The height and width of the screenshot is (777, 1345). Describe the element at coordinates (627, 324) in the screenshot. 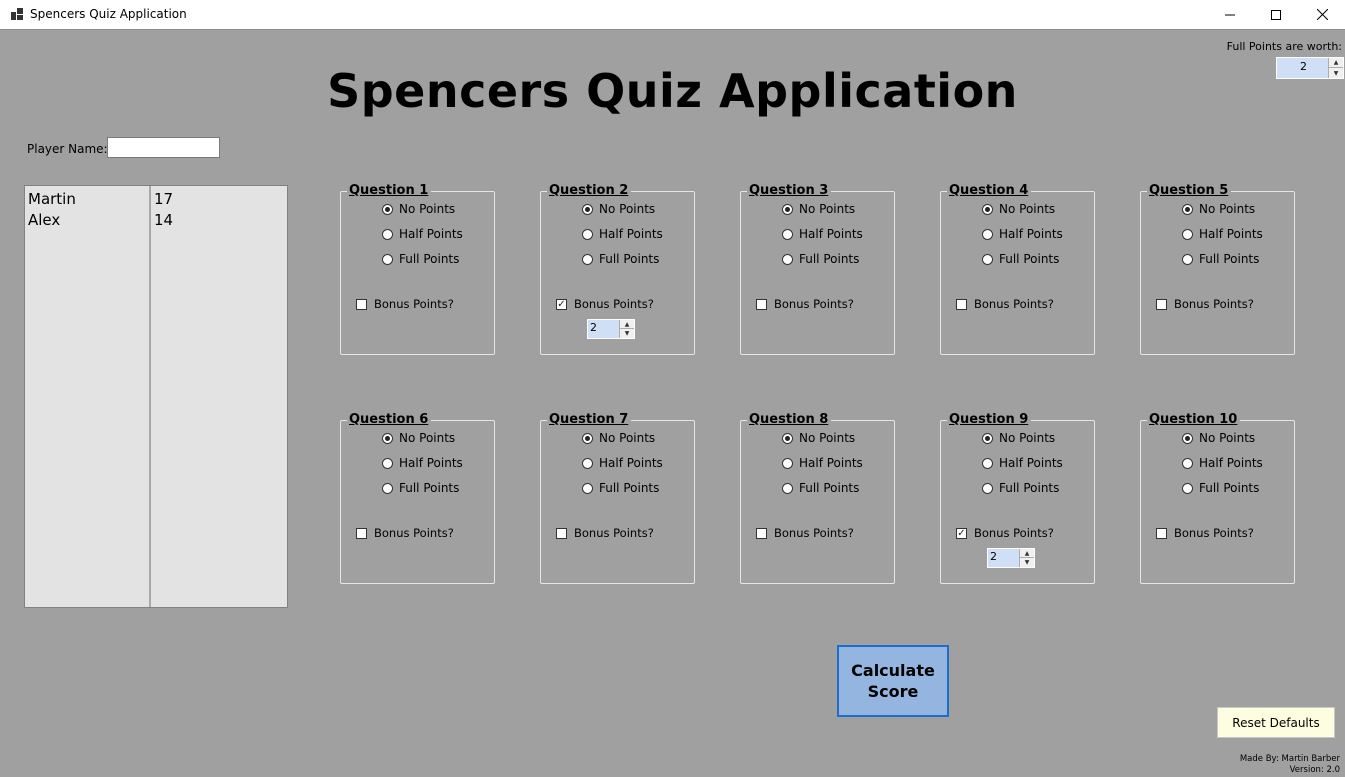

I see `spin-up-icon: ▲` at that location.